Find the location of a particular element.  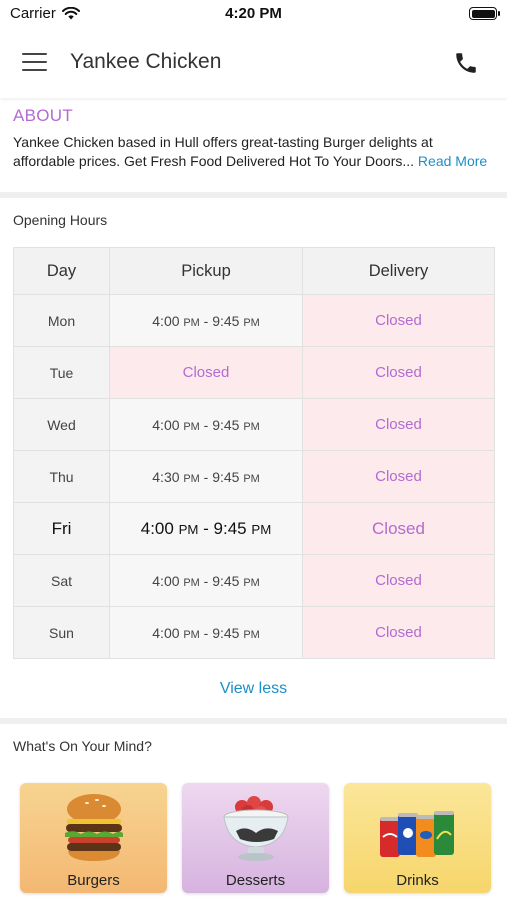

about-title: ABOUT is located at coordinates (43, 115).